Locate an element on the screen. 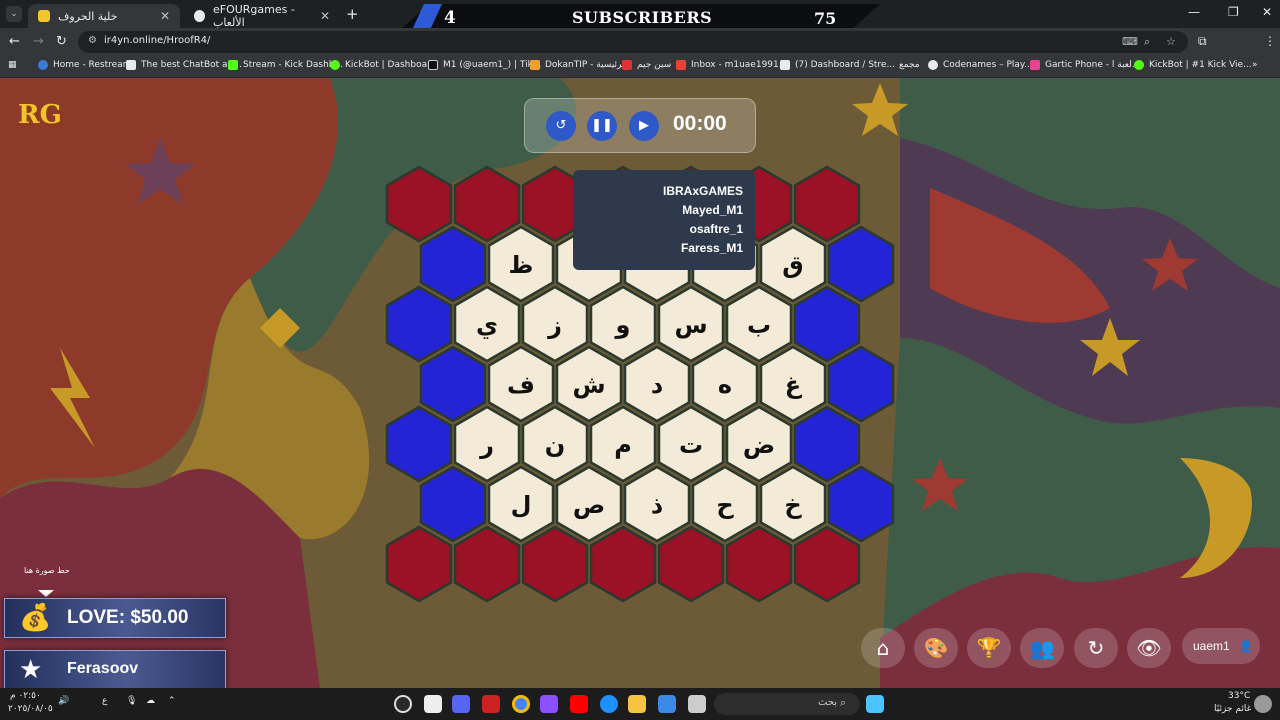 The image size is (1280, 720). hex-letter: ت is located at coordinates (691, 445).